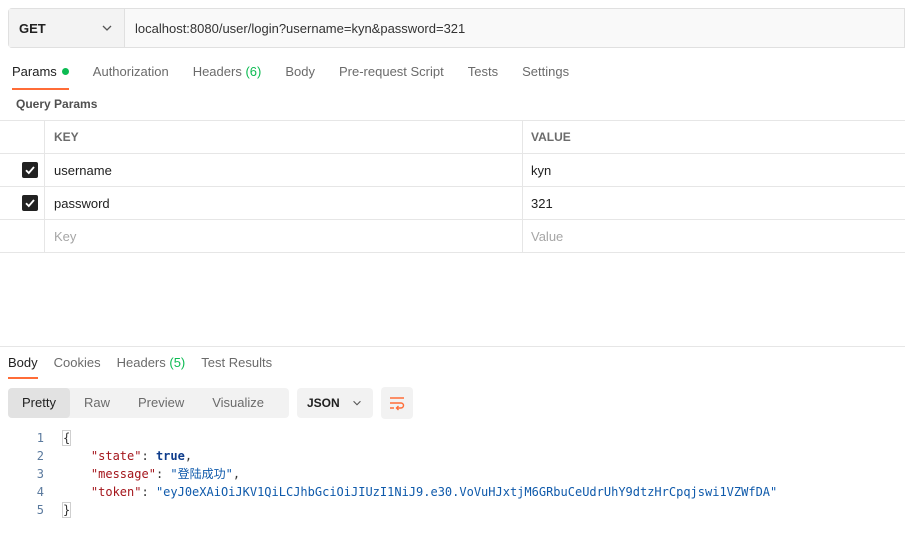  What do you see at coordinates (40, 456) in the screenshot?
I see `line-number: 2` at bounding box center [40, 456].